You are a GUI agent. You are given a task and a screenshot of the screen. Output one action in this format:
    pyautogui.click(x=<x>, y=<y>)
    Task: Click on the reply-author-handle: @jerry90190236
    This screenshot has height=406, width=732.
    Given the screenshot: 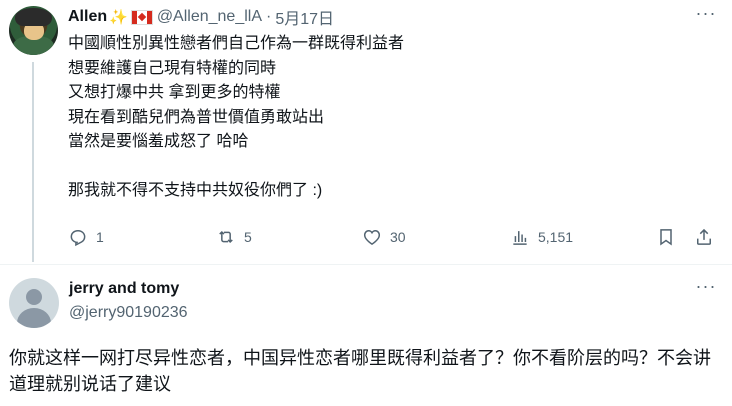 What is the action you would take?
    pyautogui.click(x=128, y=313)
    